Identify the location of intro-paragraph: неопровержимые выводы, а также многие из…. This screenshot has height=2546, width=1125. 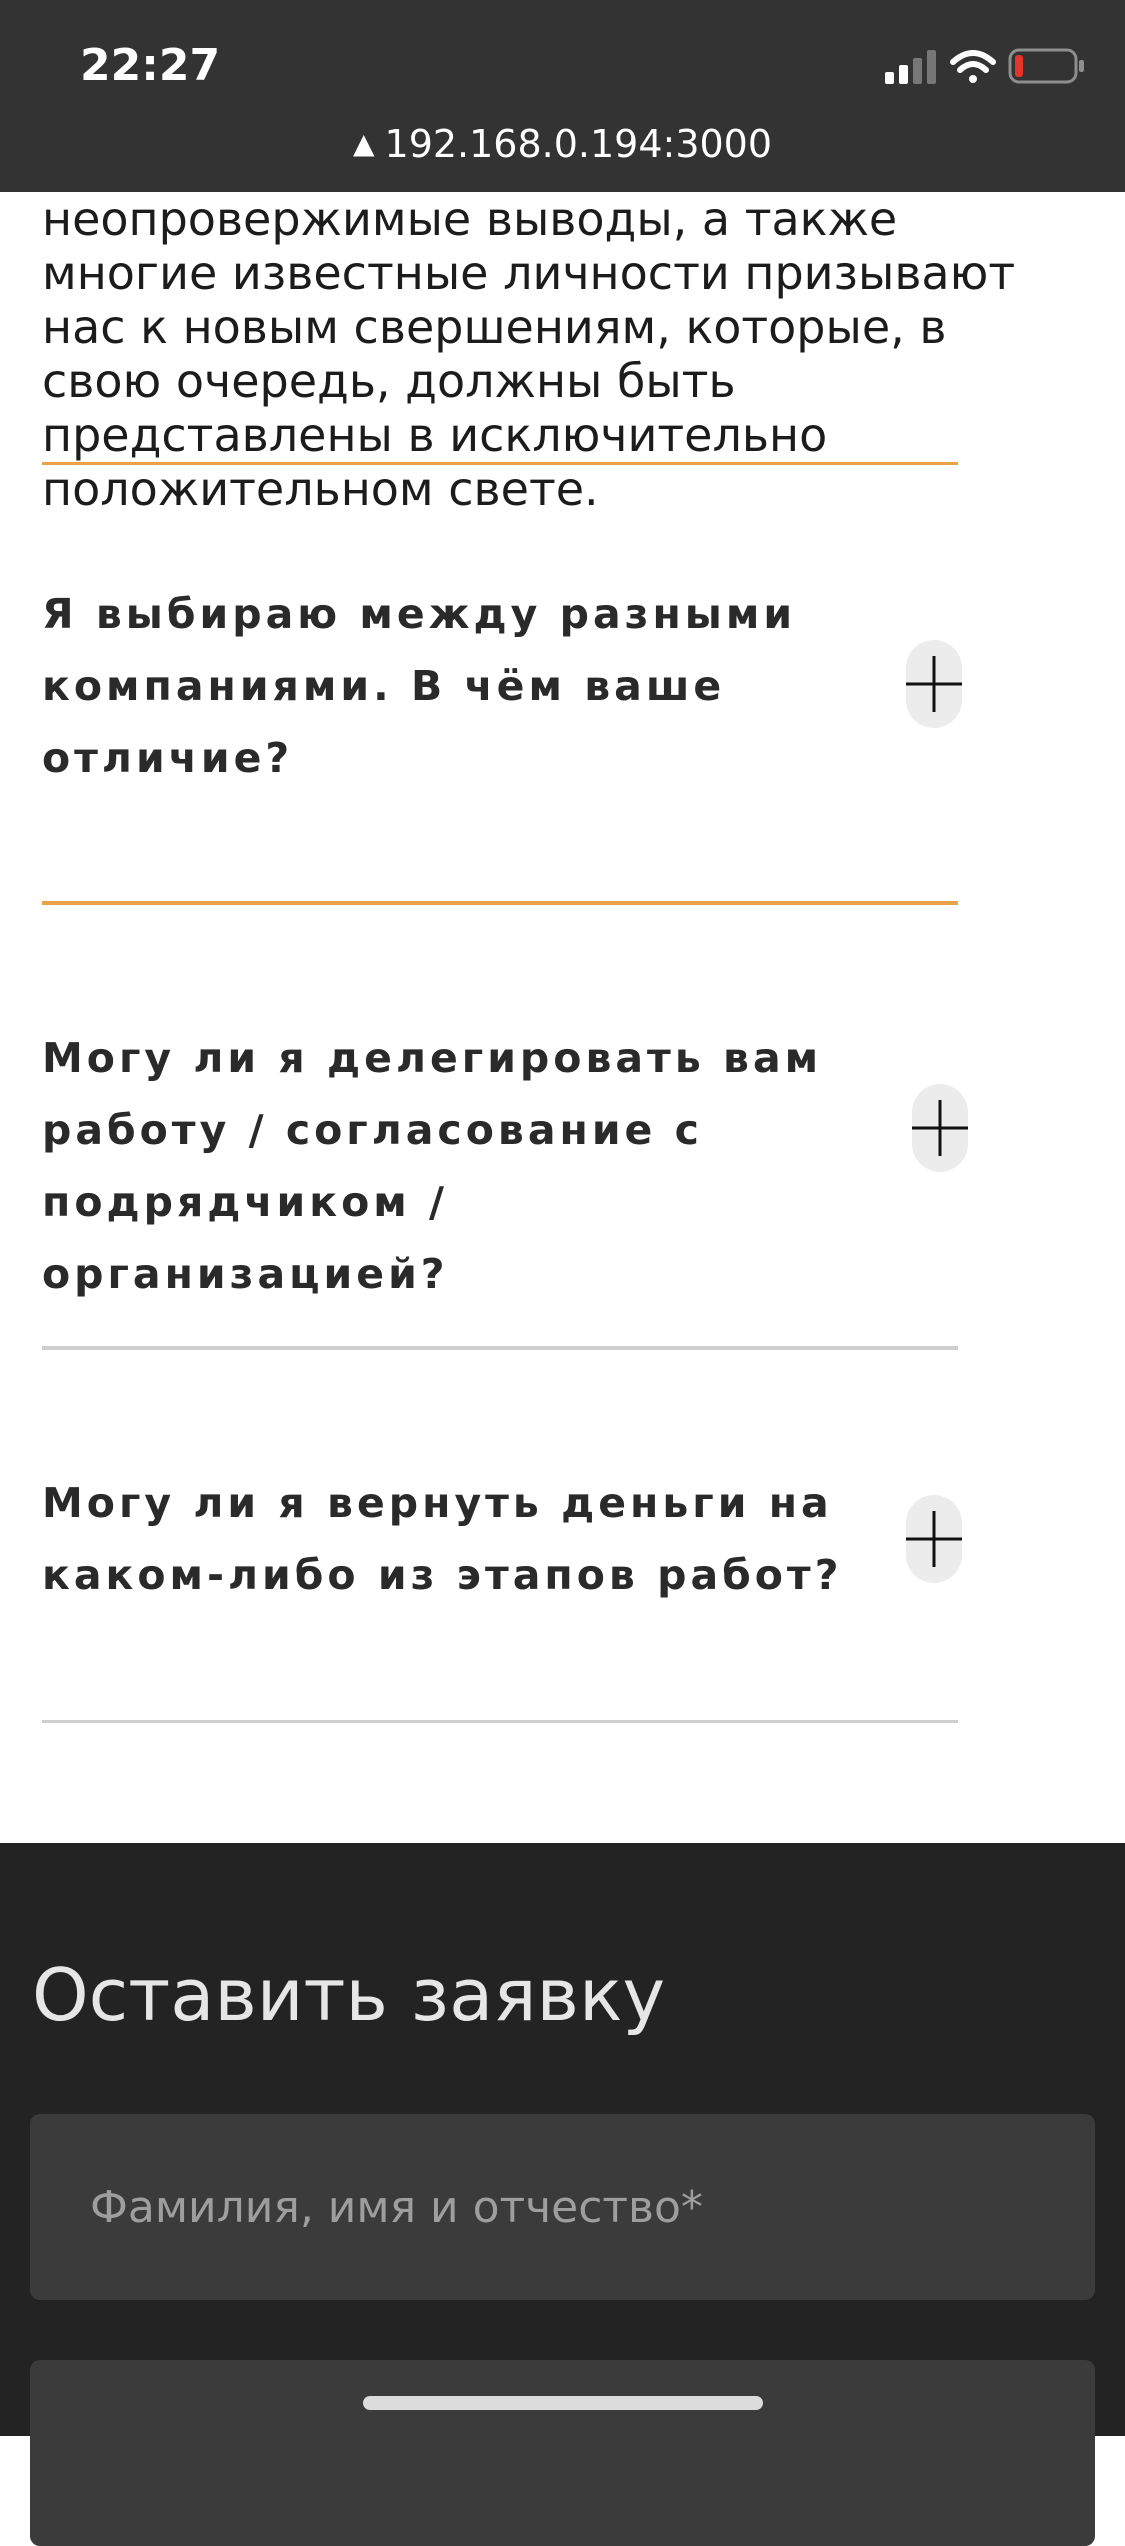
(529, 354).